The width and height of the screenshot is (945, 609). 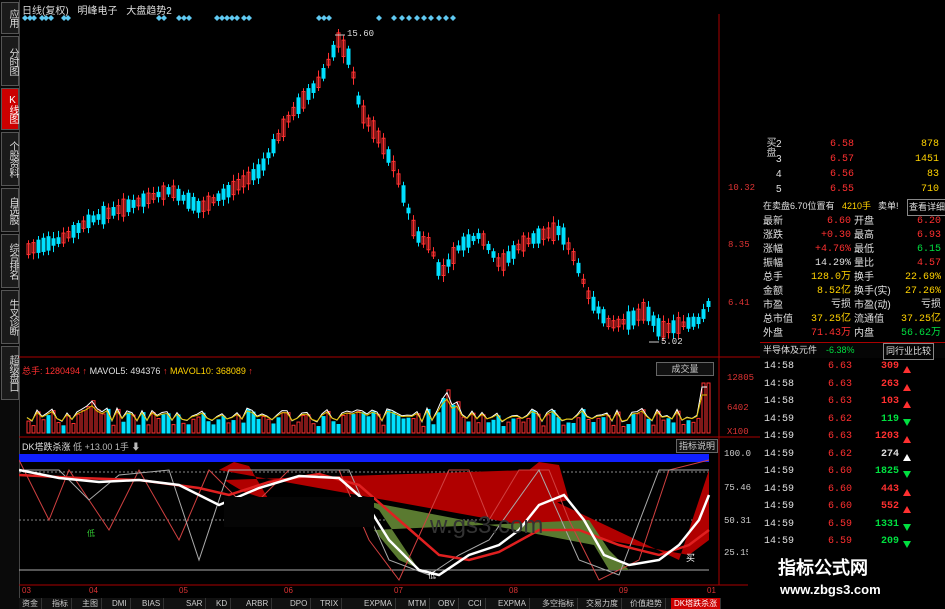 I want to click on bottom-tab: SAR, so click(x=195, y=603).